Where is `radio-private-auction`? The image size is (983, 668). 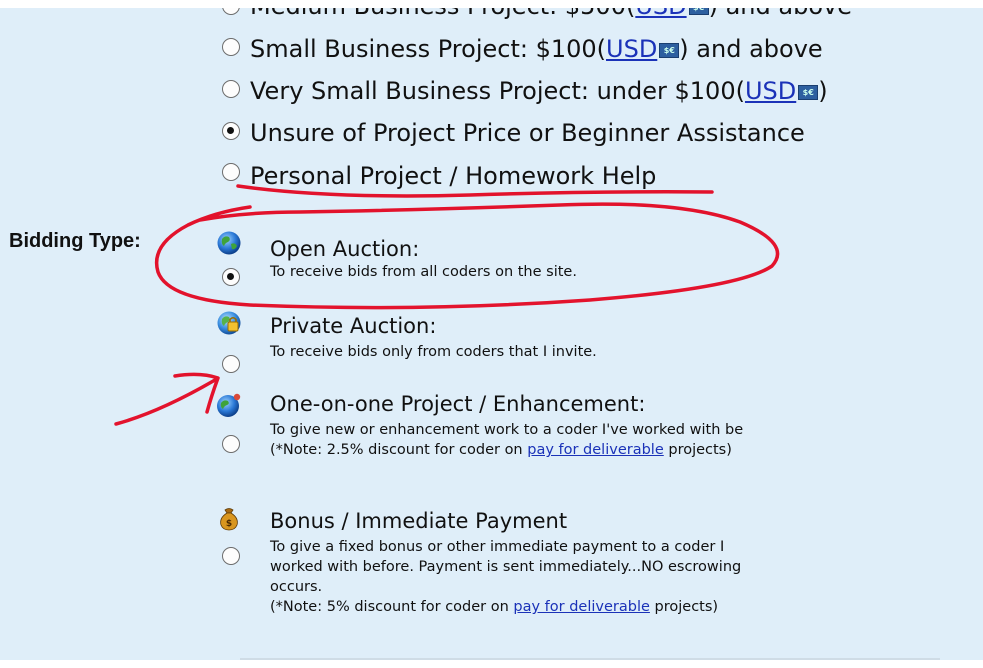
radio-private-auction is located at coordinates (231, 364).